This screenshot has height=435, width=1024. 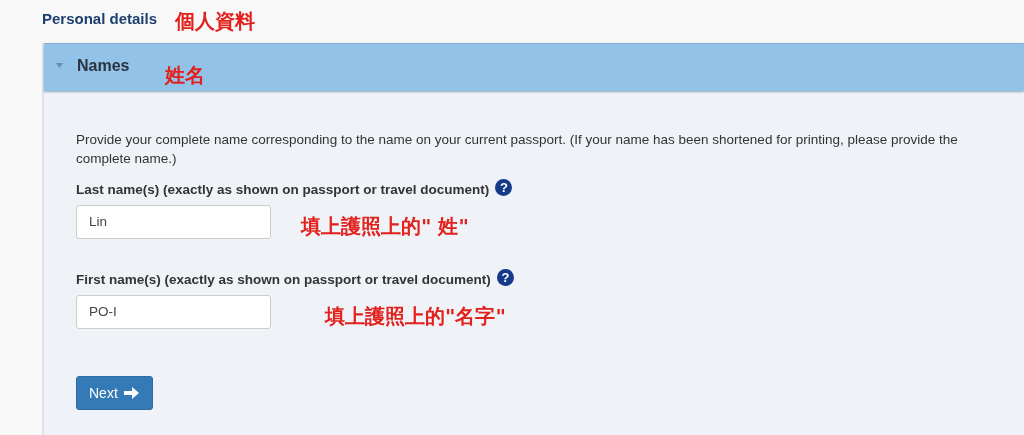 What do you see at coordinates (534, 67) in the screenshot?
I see `panel-header: Names 姓名` at bounding box center [534, 67].